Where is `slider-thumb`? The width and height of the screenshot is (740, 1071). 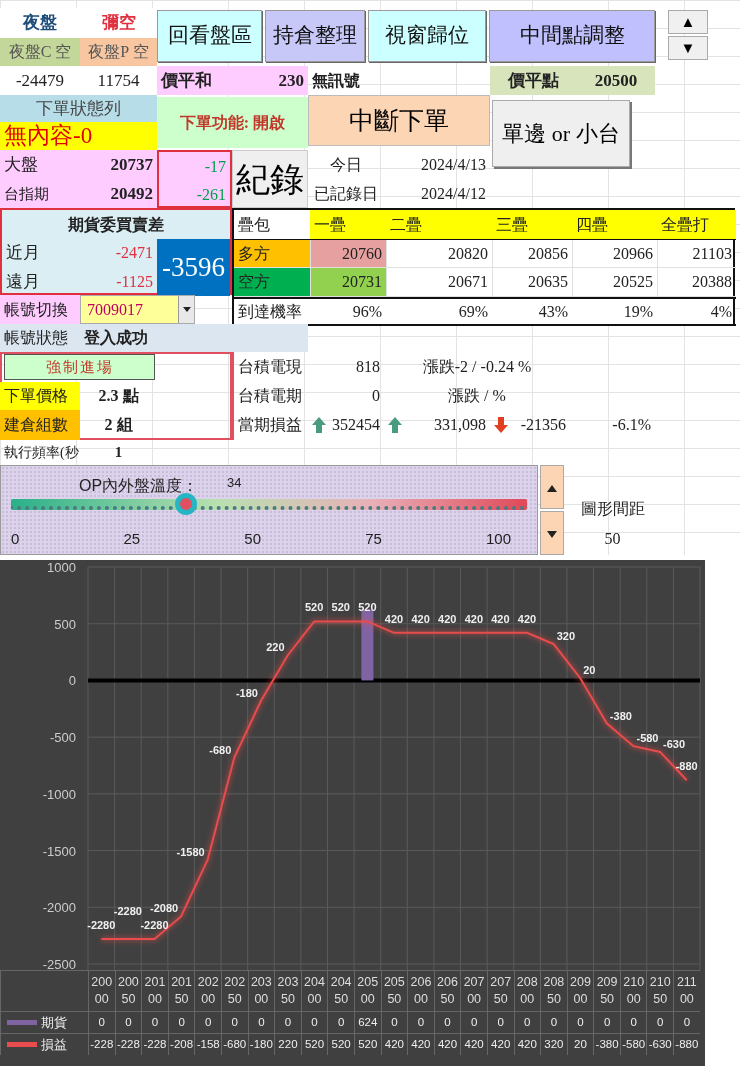 slider-thumb is located at coordinates (186, 504).